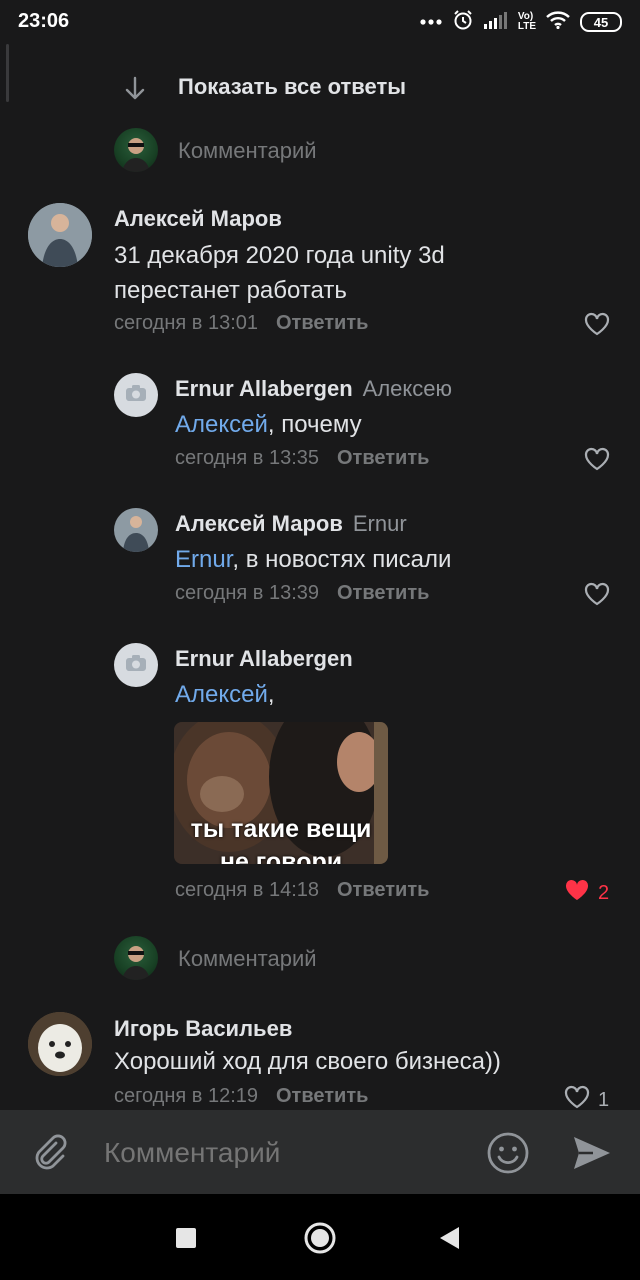 This screenshot has height=1280, width=640. I want to click on like-count: 1, so click(604, 1099).